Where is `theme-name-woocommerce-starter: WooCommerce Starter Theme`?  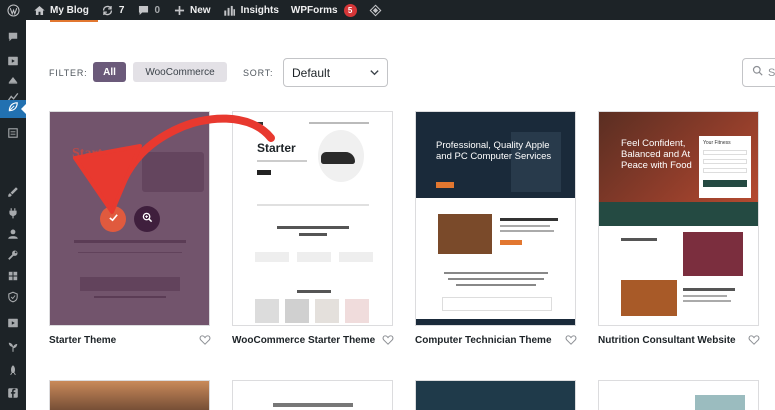 theme-name-woocommerce-starter: WooCommerce Starter Theme is located at coordinates (303, 340).